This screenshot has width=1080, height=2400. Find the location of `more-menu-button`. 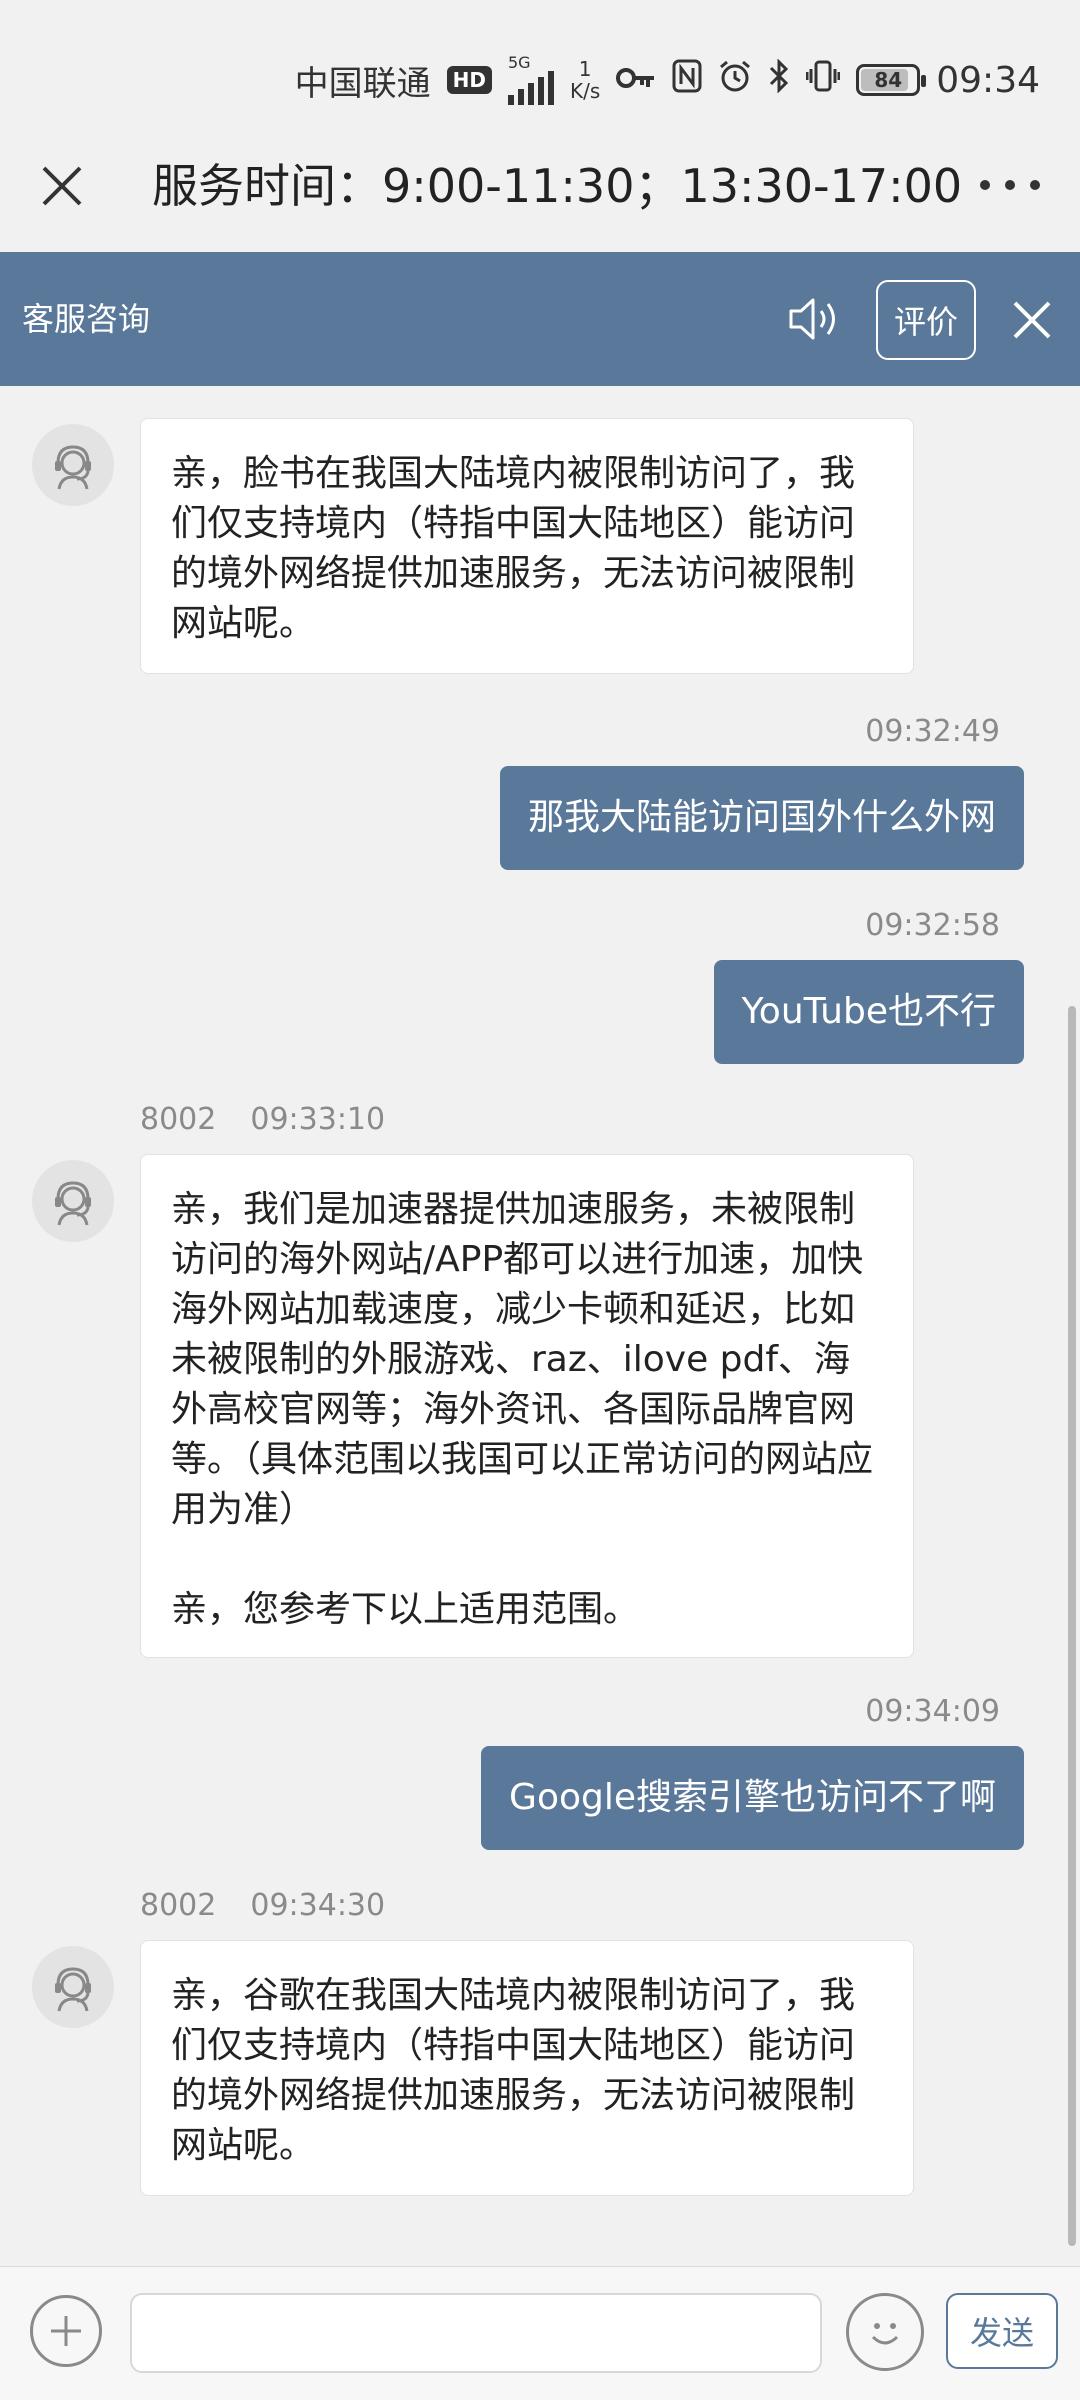

more-menu-button is located at coordinates (1010, 185).